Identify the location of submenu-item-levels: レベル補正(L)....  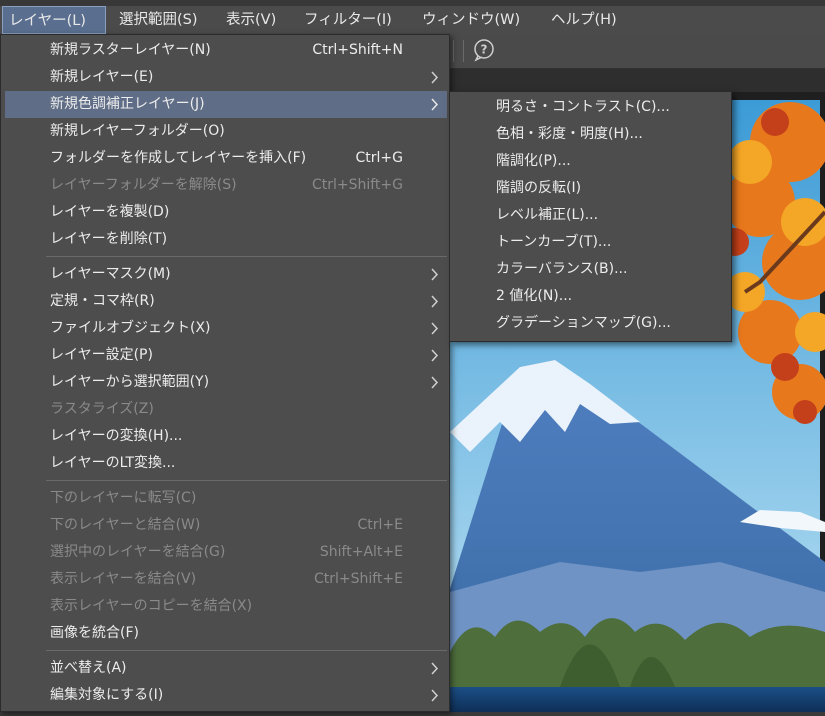
(590, 215).